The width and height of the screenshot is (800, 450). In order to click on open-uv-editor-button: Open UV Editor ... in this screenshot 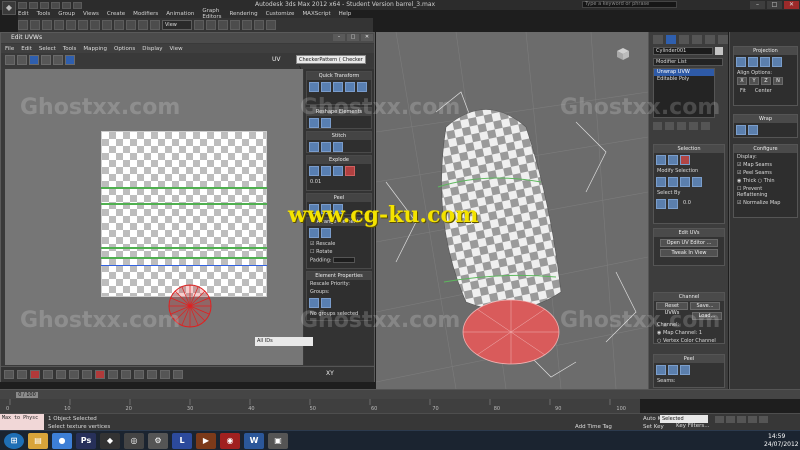, I will do `click(689, 243)`.